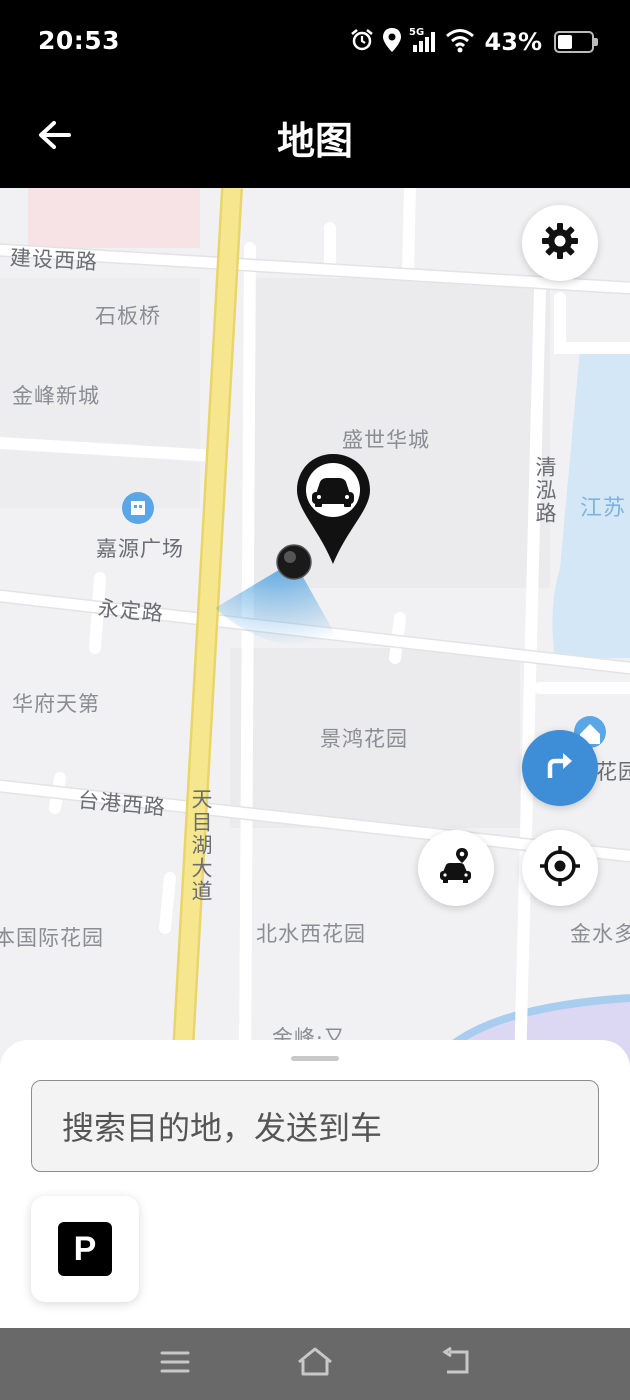 This screenshot has width=630, height=1400. I want to click on menu-icon, so click(175, 1364).